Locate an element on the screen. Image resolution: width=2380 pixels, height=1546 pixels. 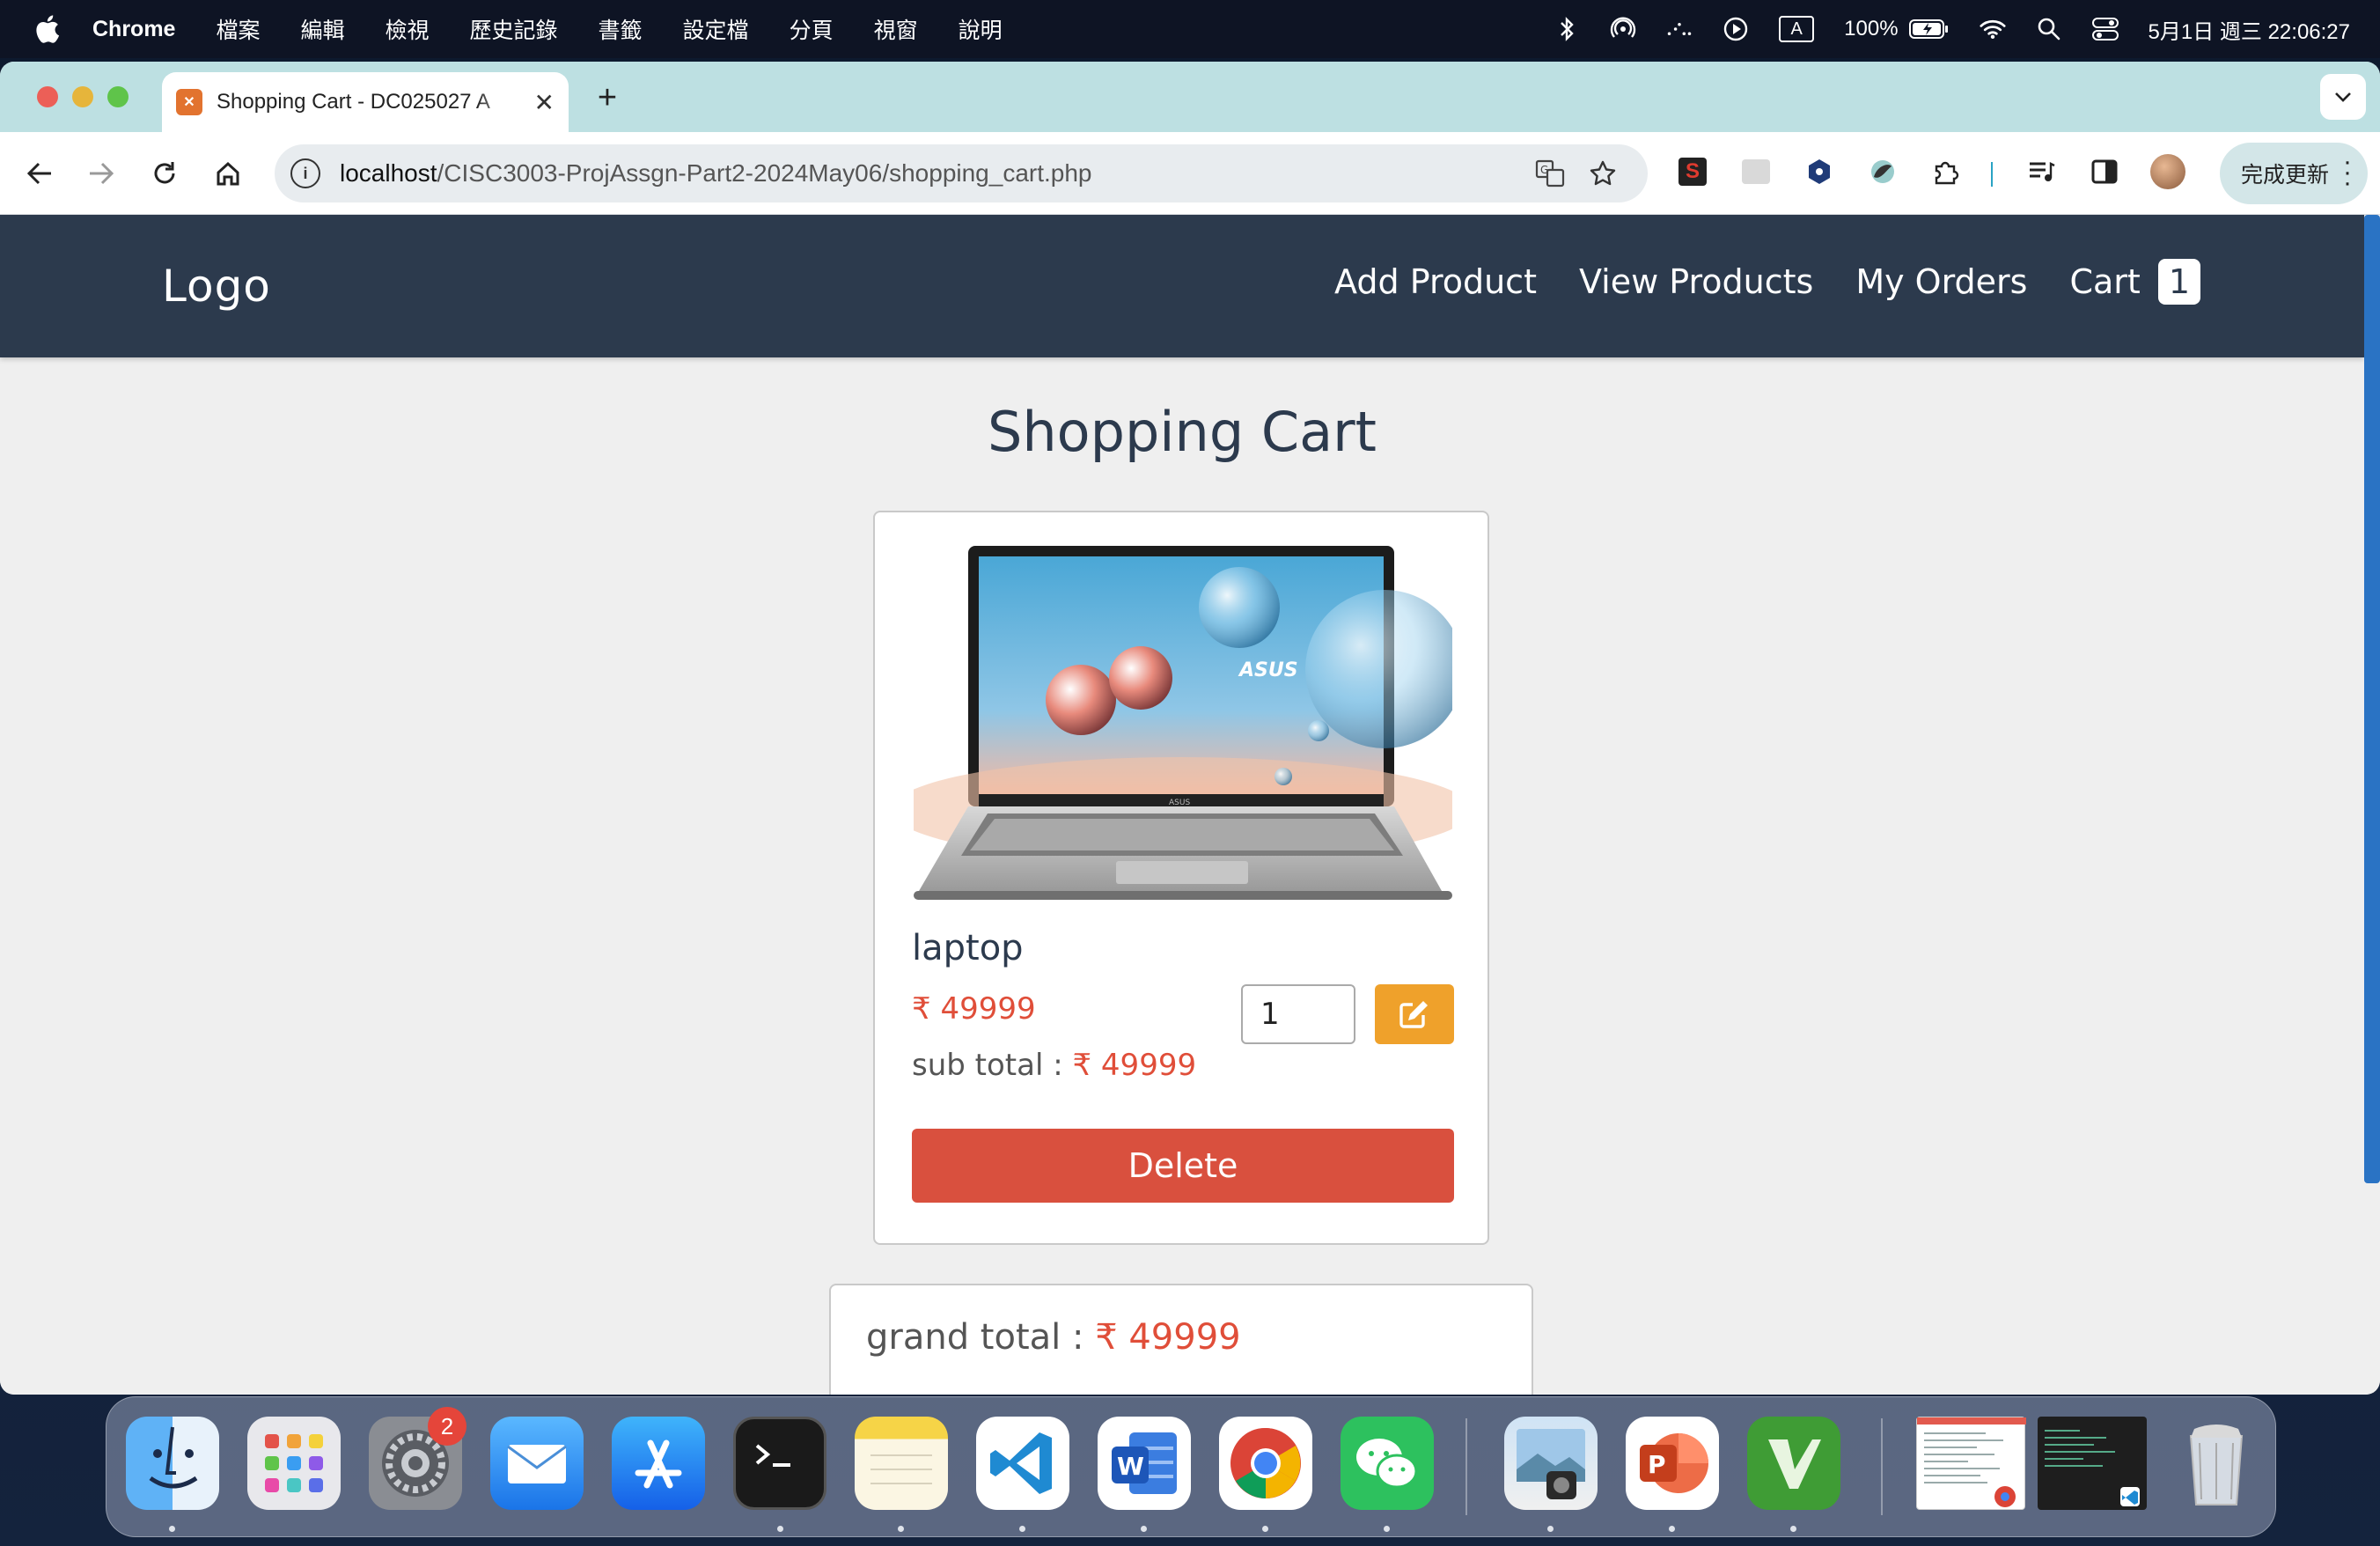
nav-cart: Cart 1 is located at coordinates (2134, 282).